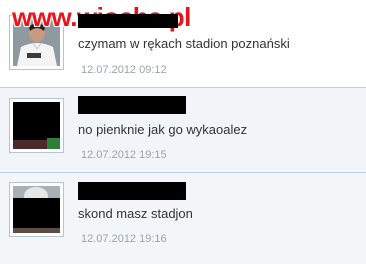  Describe the element at coordinates (124, 239) in the screenshot. I see `comment-date: 12.07.2012 19:16` at that location.